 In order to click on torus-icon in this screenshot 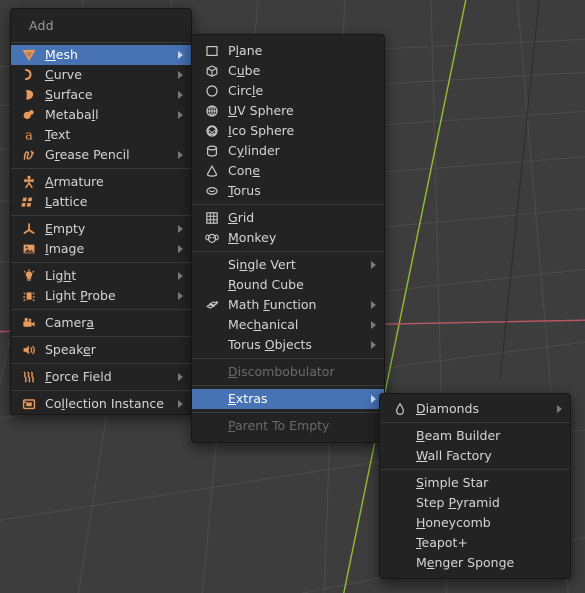, I will do `click(212, 191)`.